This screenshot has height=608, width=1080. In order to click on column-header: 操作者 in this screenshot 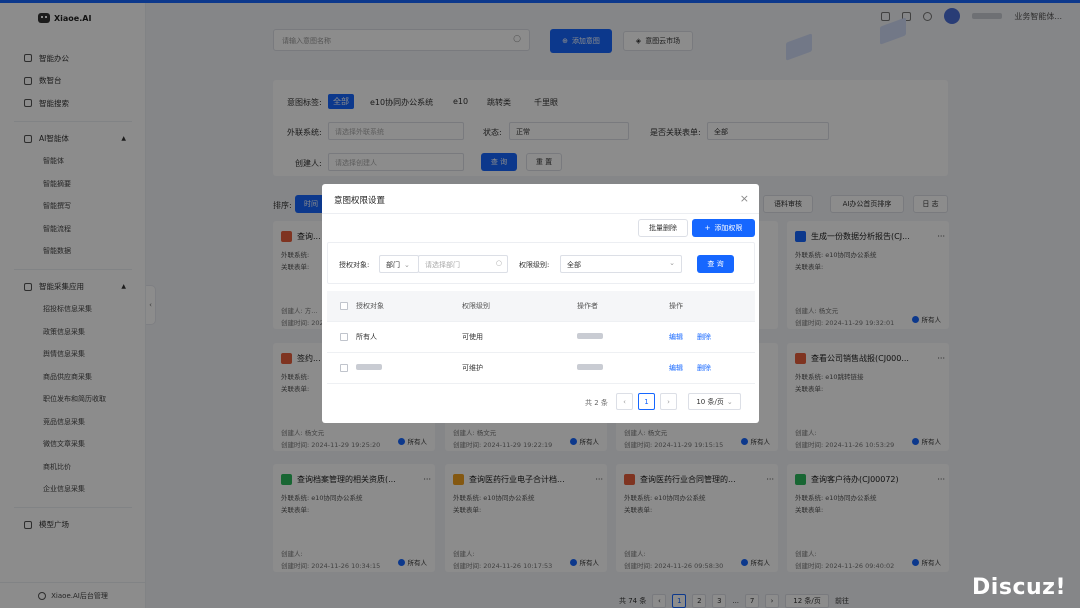, I will do `click(587, 306)`.